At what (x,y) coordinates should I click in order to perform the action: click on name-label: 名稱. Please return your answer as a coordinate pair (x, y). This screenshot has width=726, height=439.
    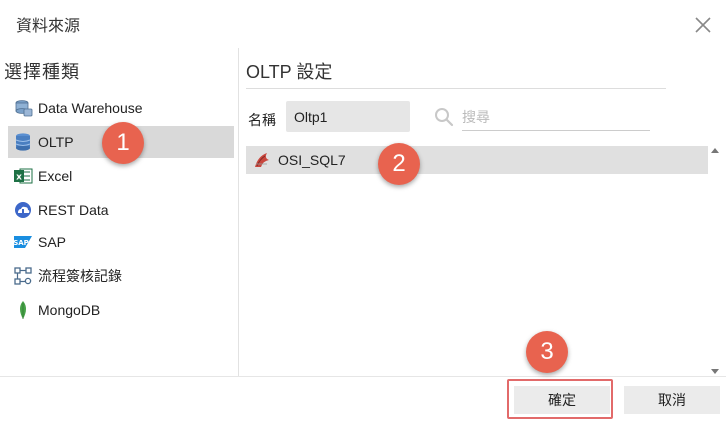
    Looking at the image, I should click on (262, 120).